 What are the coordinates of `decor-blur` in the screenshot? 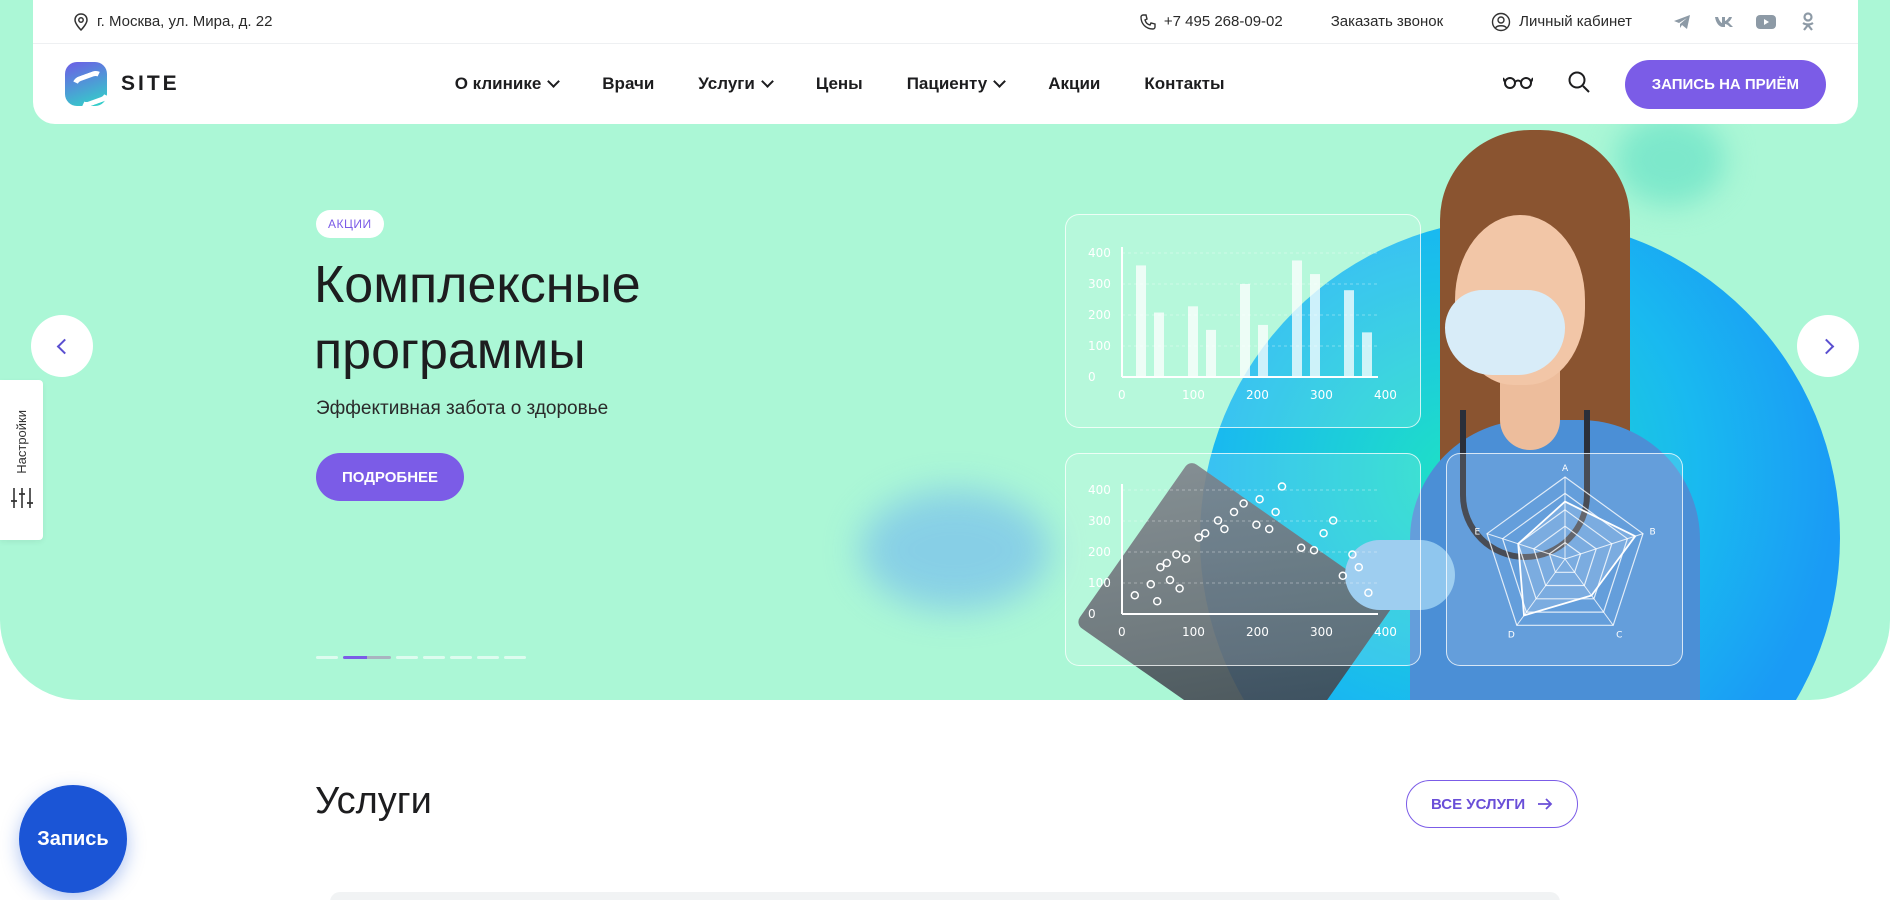 It's located at (955, 550).